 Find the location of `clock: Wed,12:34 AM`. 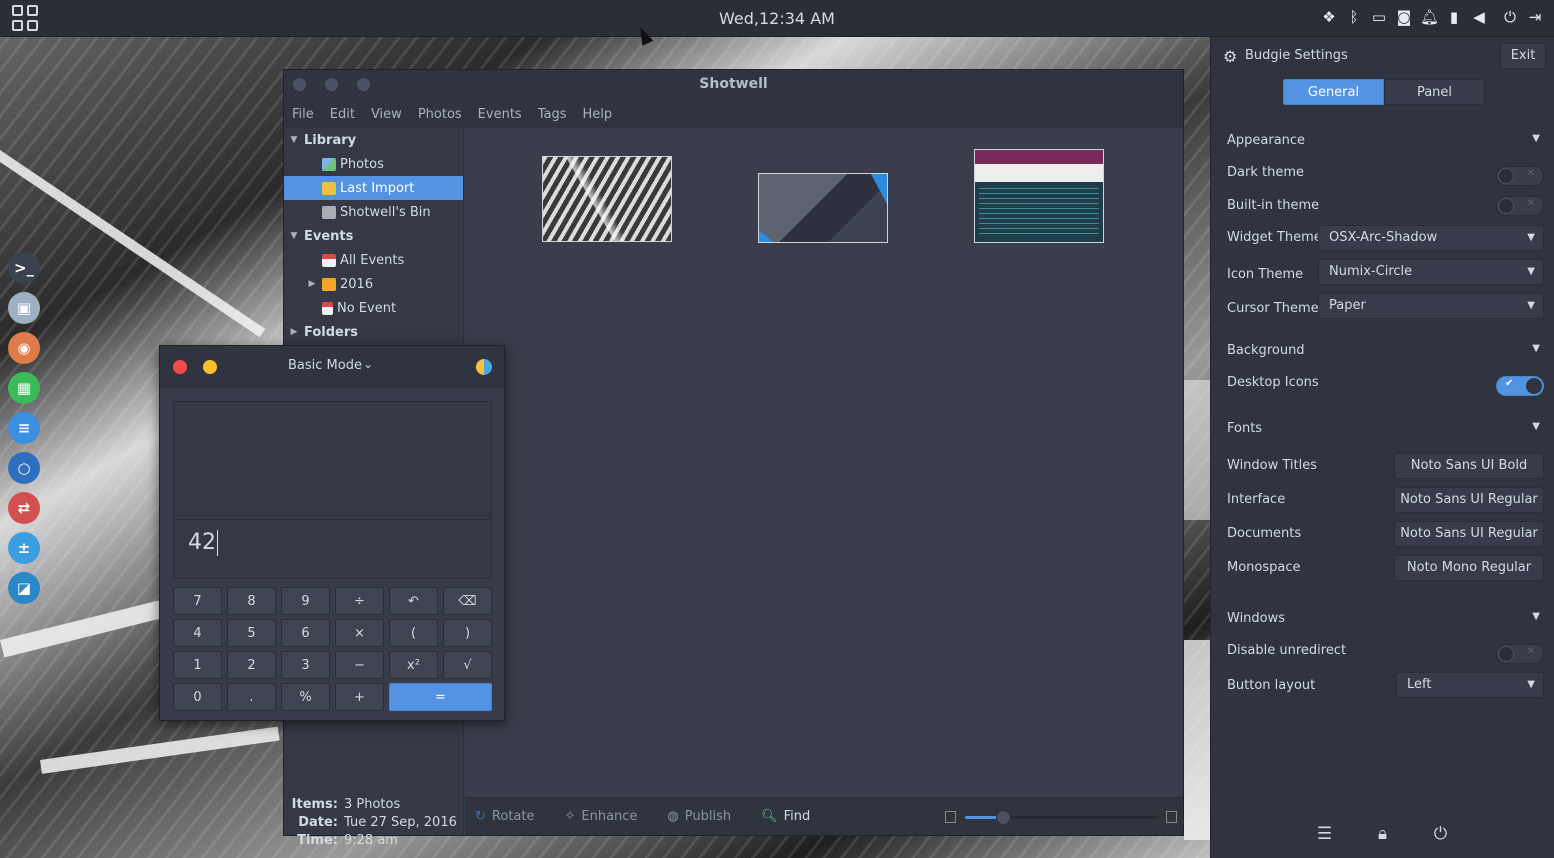

clock: Wed,12:34 AM is located at coordinates (777, 18).